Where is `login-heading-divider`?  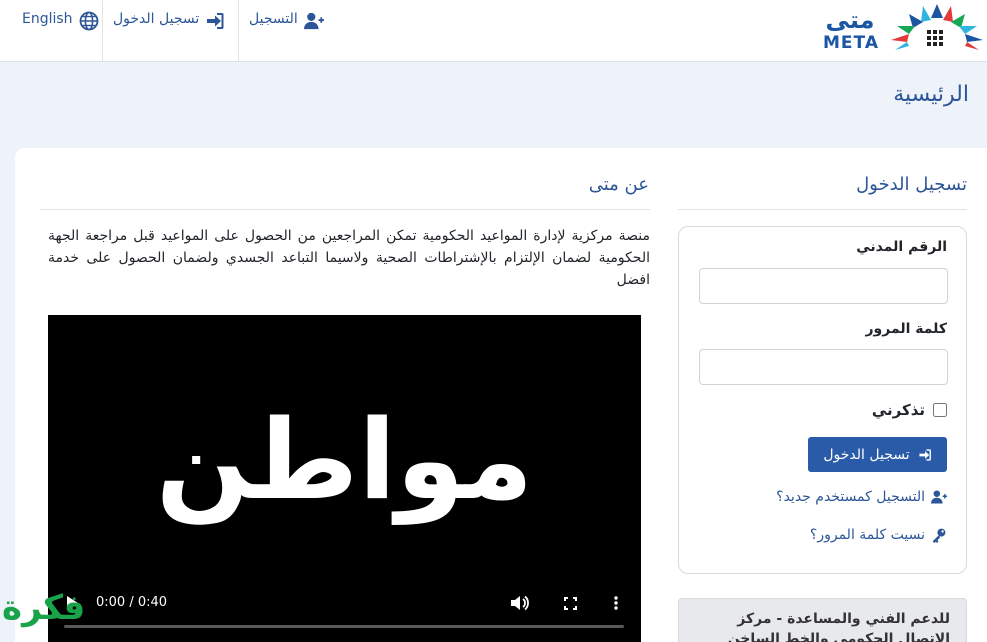 login-heading-divider is located at coordinates (822, 209).